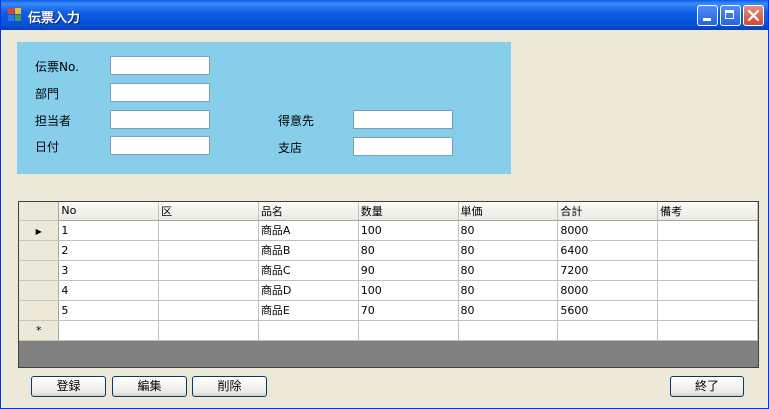 The image size is (769, 409). I want to click on cell-item-name: 商品B, so click(308, 250).